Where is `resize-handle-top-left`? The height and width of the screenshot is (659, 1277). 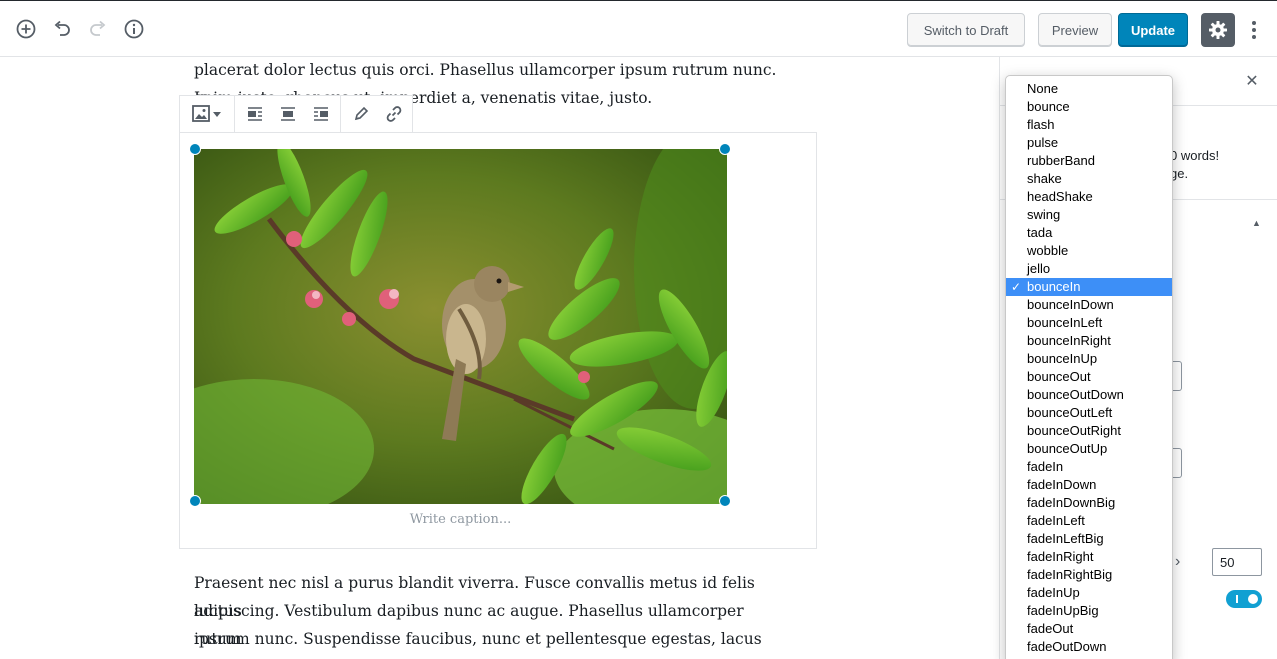 resize-handle-top-left is located at coordinates (195, 149).